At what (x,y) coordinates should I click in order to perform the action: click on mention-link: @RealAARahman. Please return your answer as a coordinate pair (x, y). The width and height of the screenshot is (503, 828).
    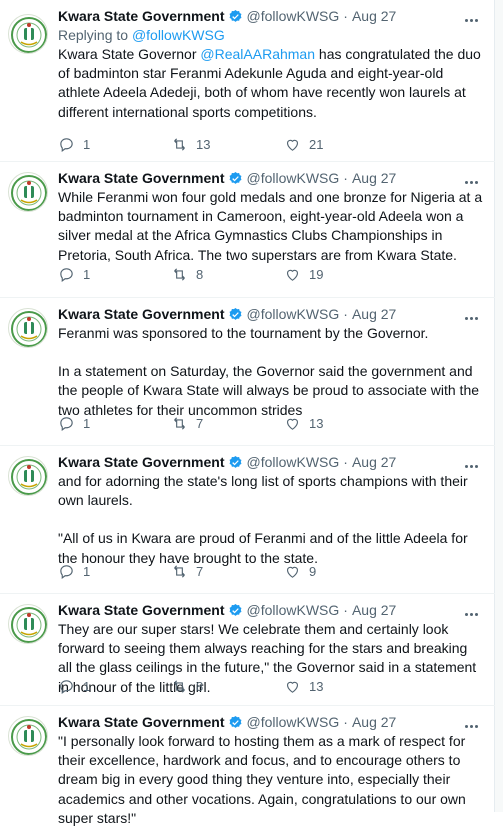
    Looking at the image, I should click on (257, 54).